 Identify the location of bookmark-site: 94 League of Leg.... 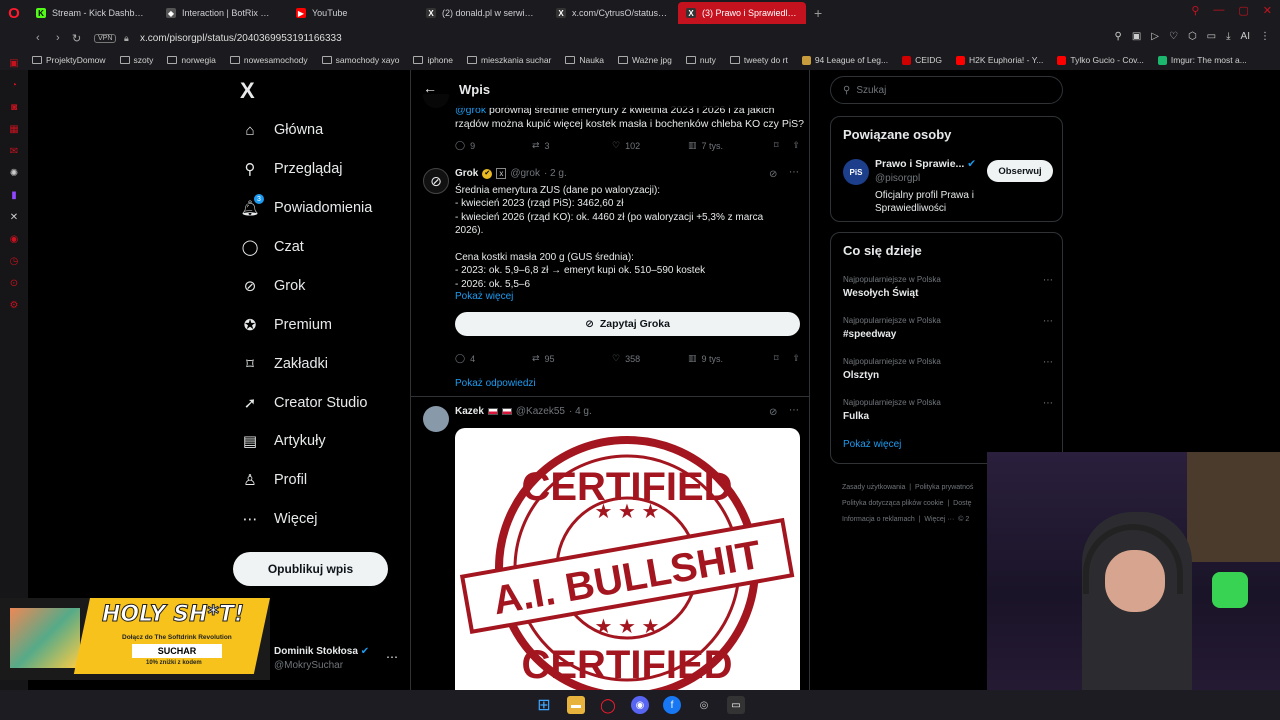
(844, 60).